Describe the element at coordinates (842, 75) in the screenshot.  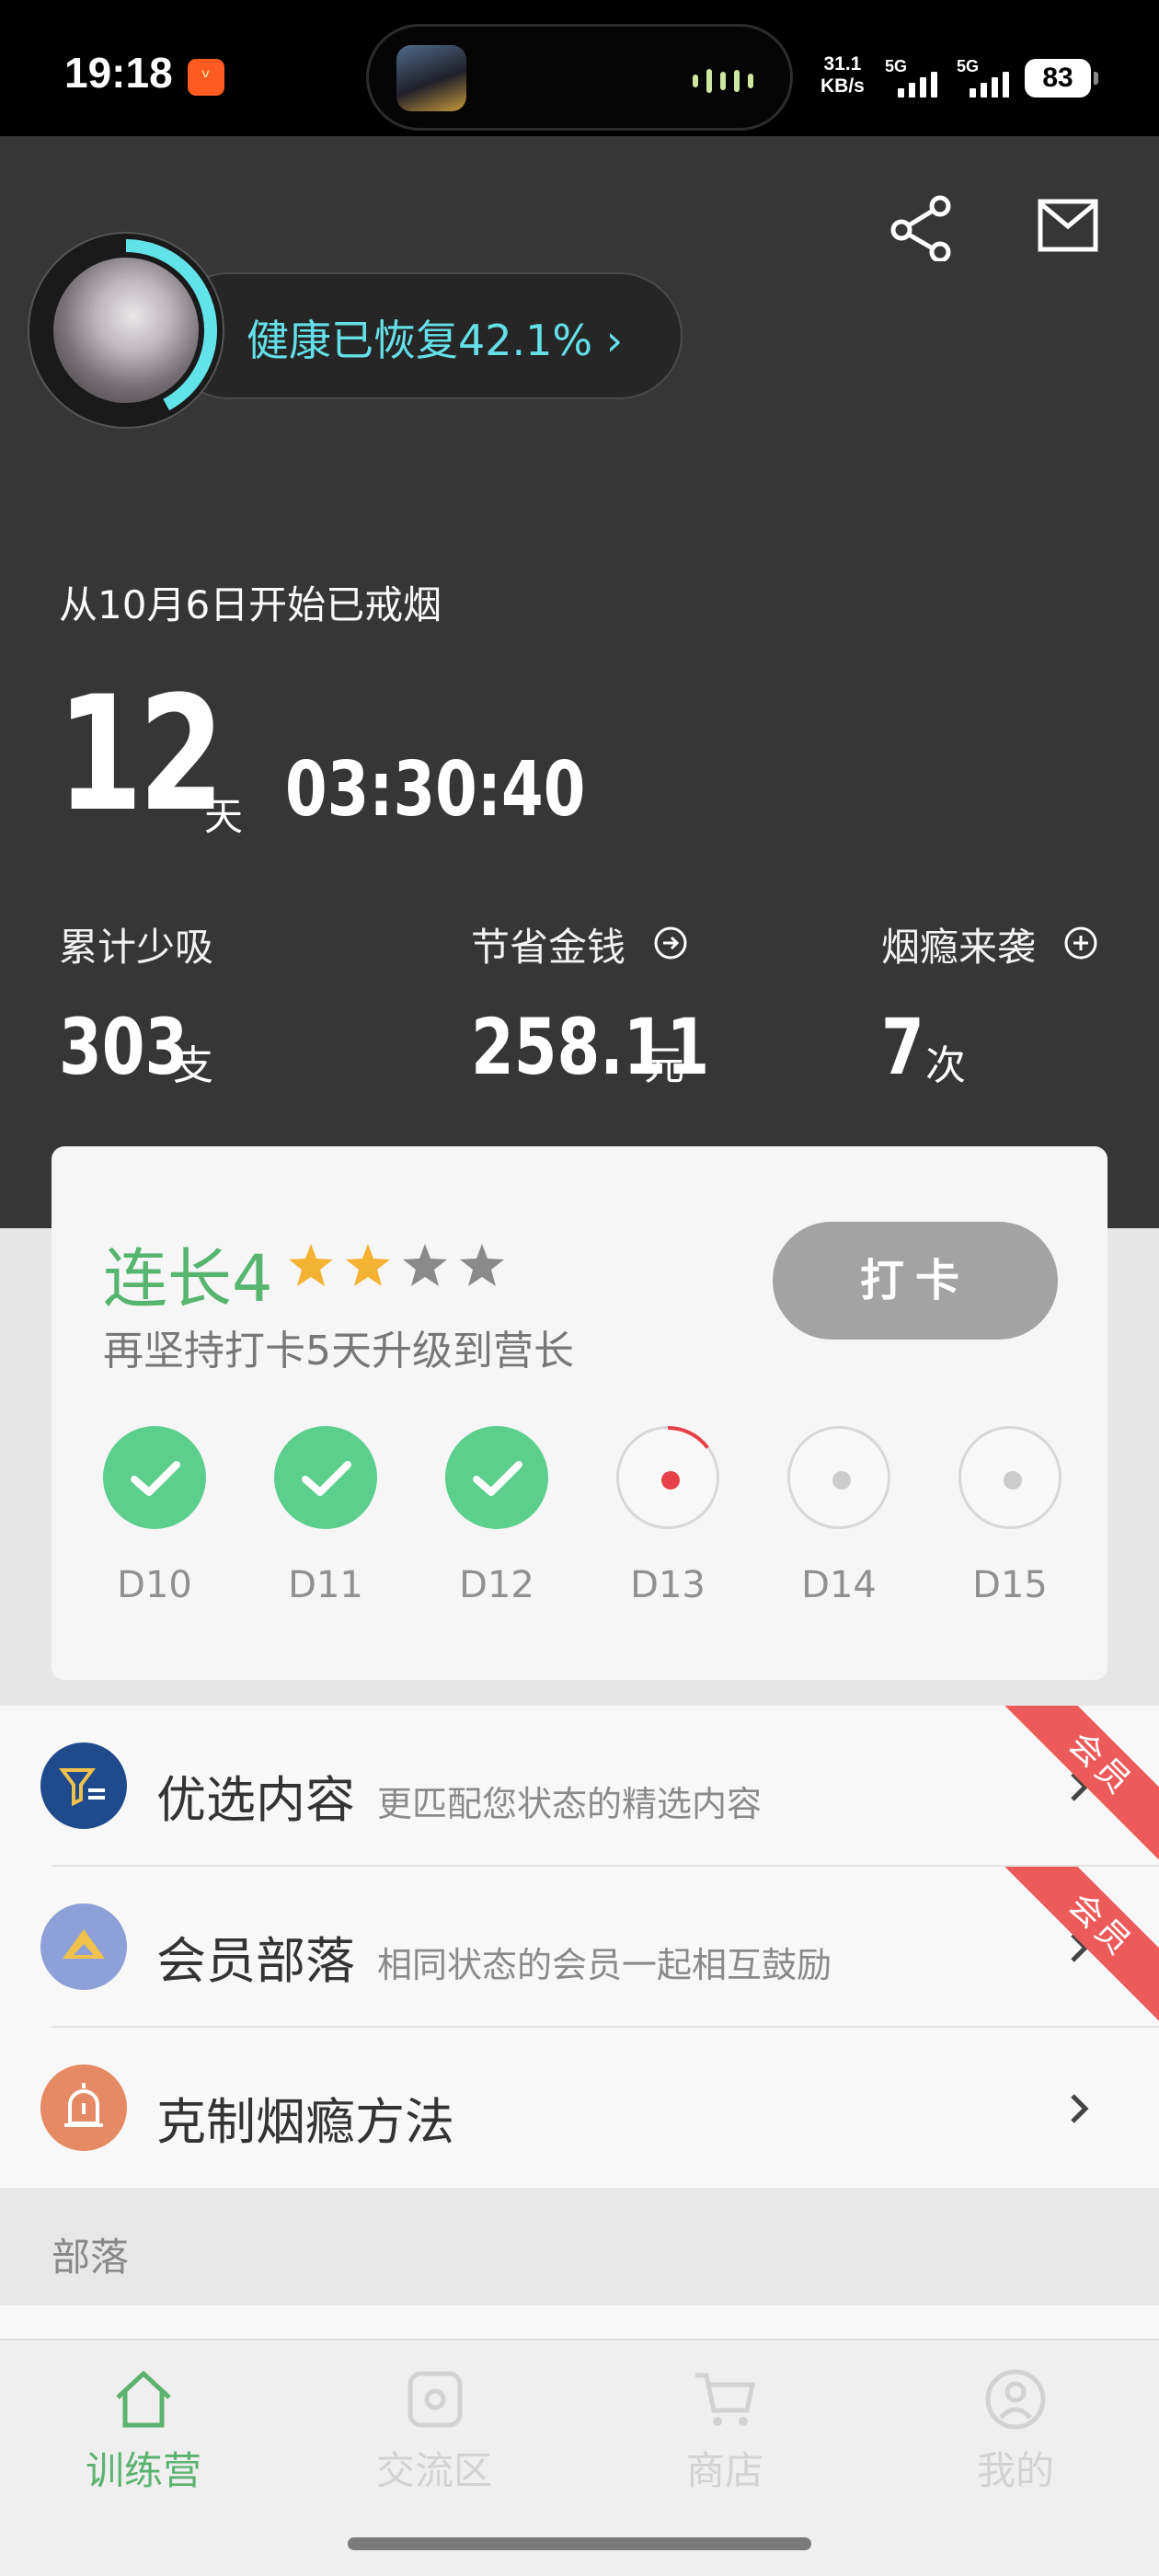
I see `network-speed: 31.1 KB/s` at that location.